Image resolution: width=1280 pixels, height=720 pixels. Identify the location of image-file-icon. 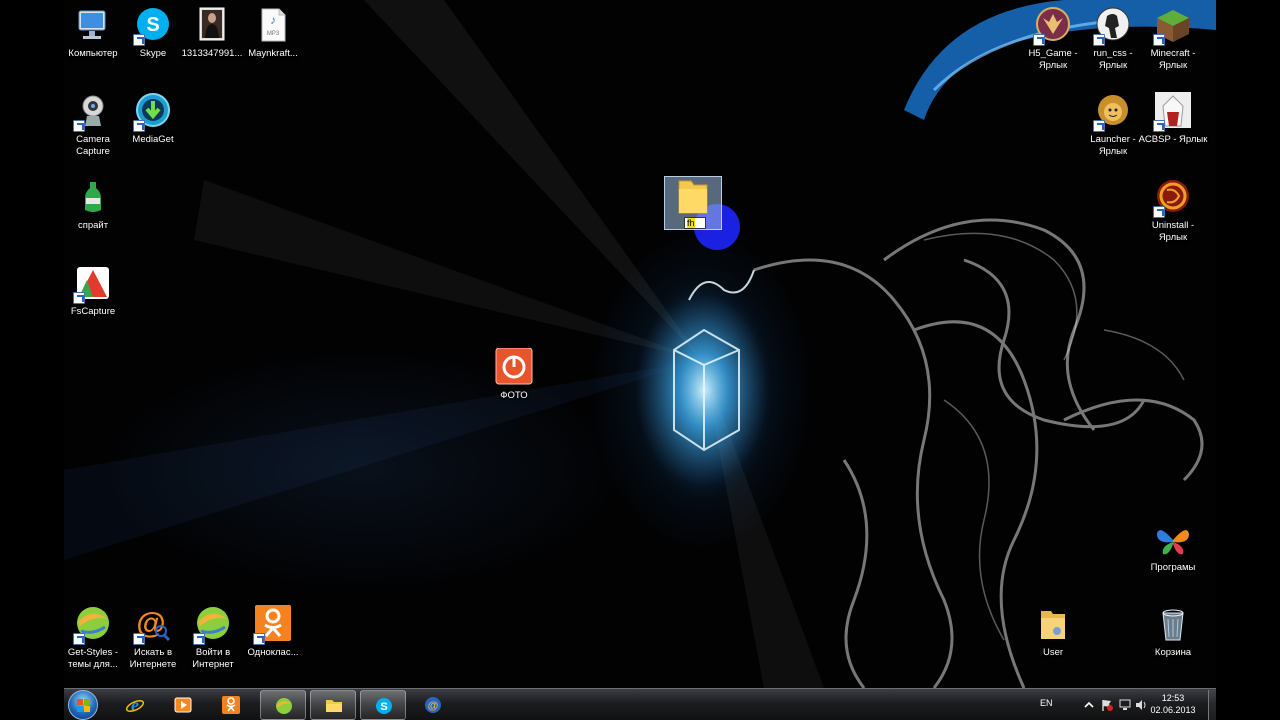
(212, 26).